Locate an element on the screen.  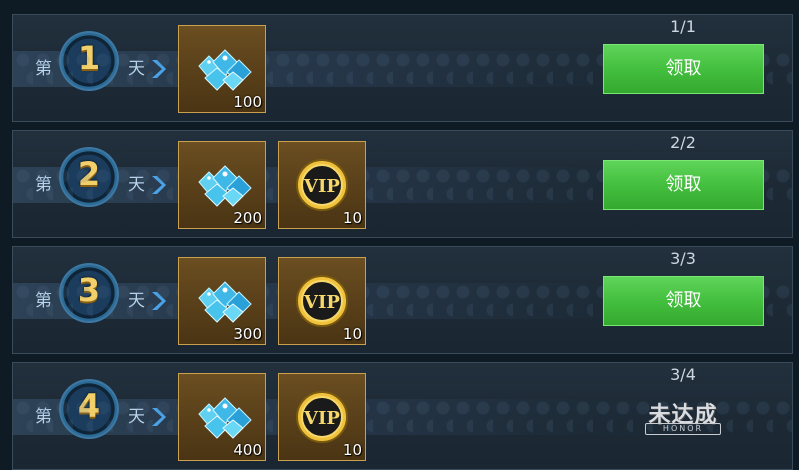
reward-item-diamonds: 300 is located at coordinates (222, 301).